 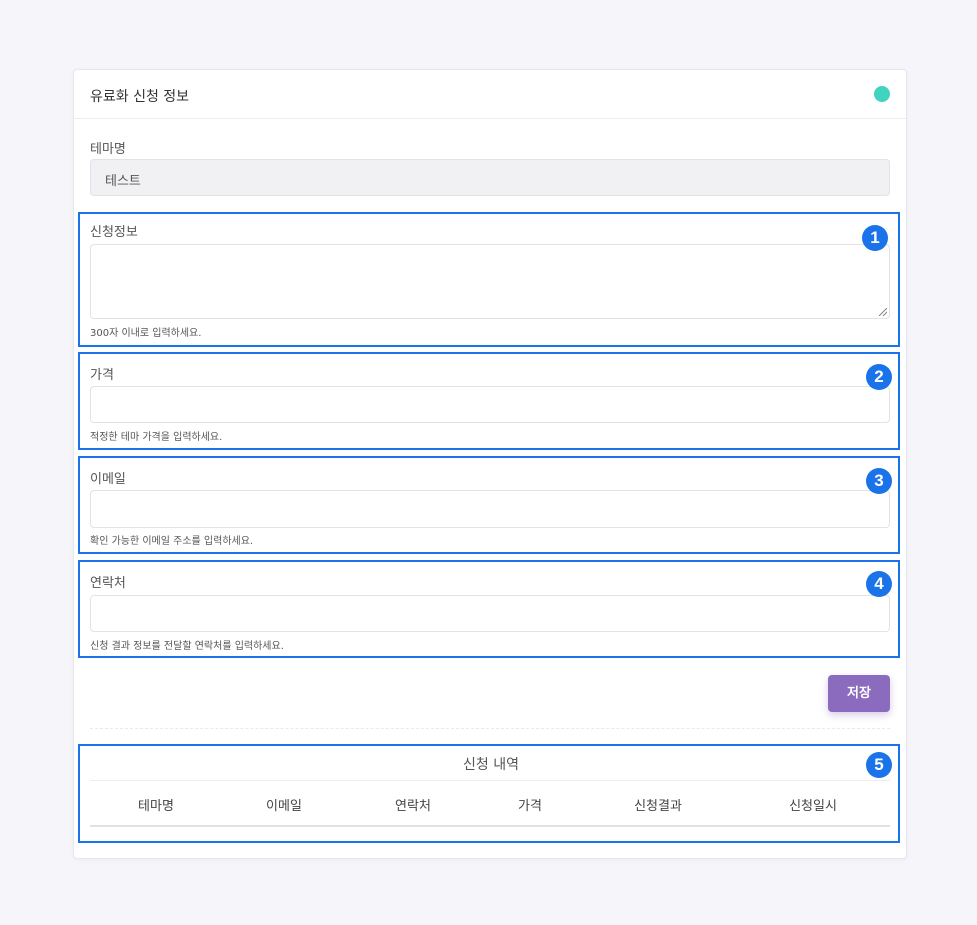 What do you see at coordinates (879, 765) in the screenshot?
I see `marker-5-icon: 5` at bounding box center [879, 765].